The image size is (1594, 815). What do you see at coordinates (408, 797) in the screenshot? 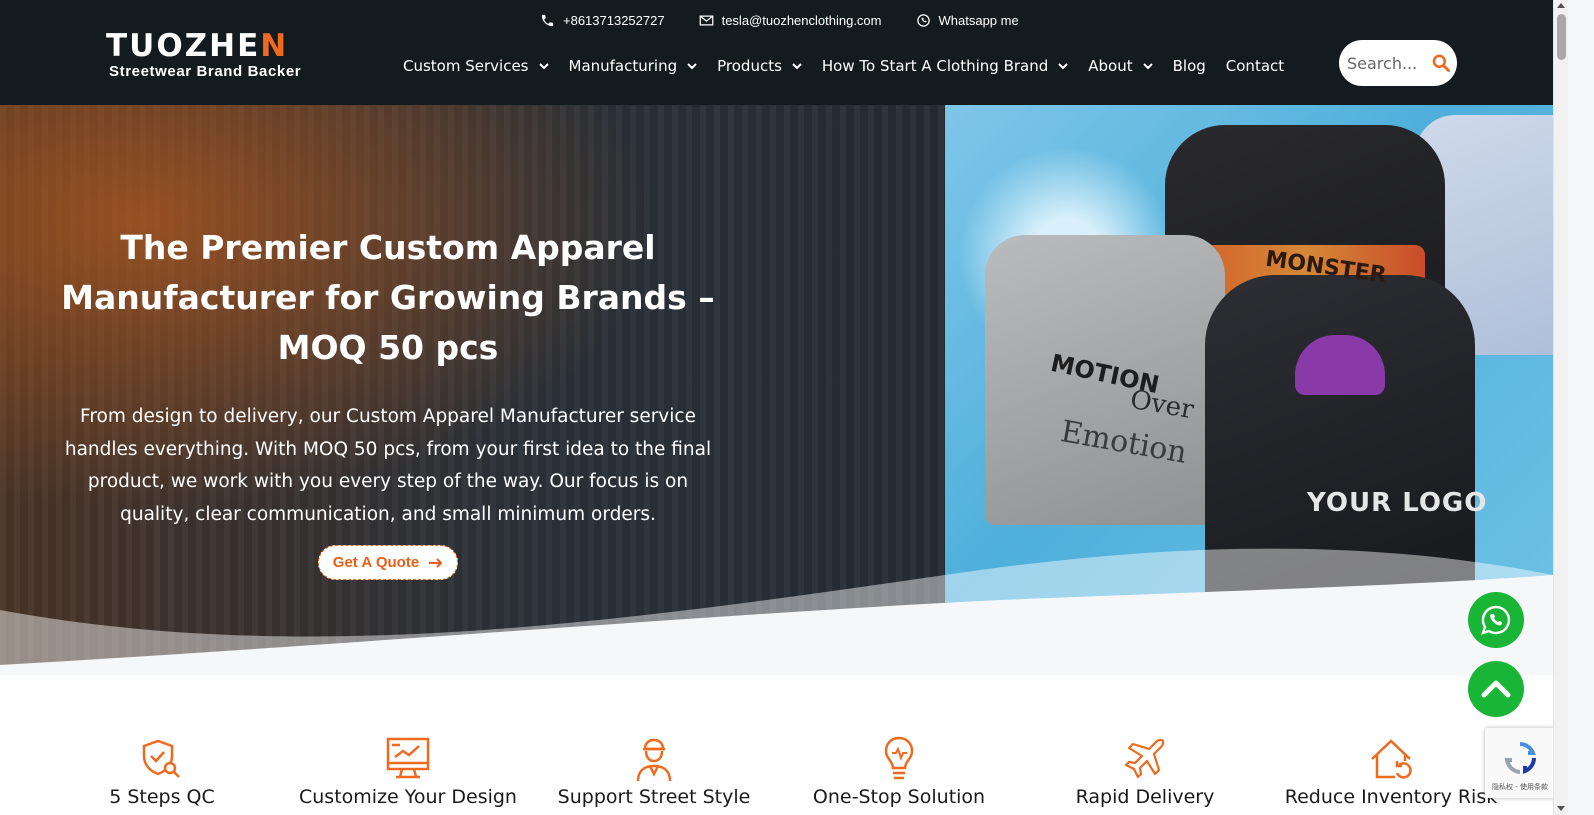
I see `feature-label: Customize Your Design` at bounding box center [408, 797].